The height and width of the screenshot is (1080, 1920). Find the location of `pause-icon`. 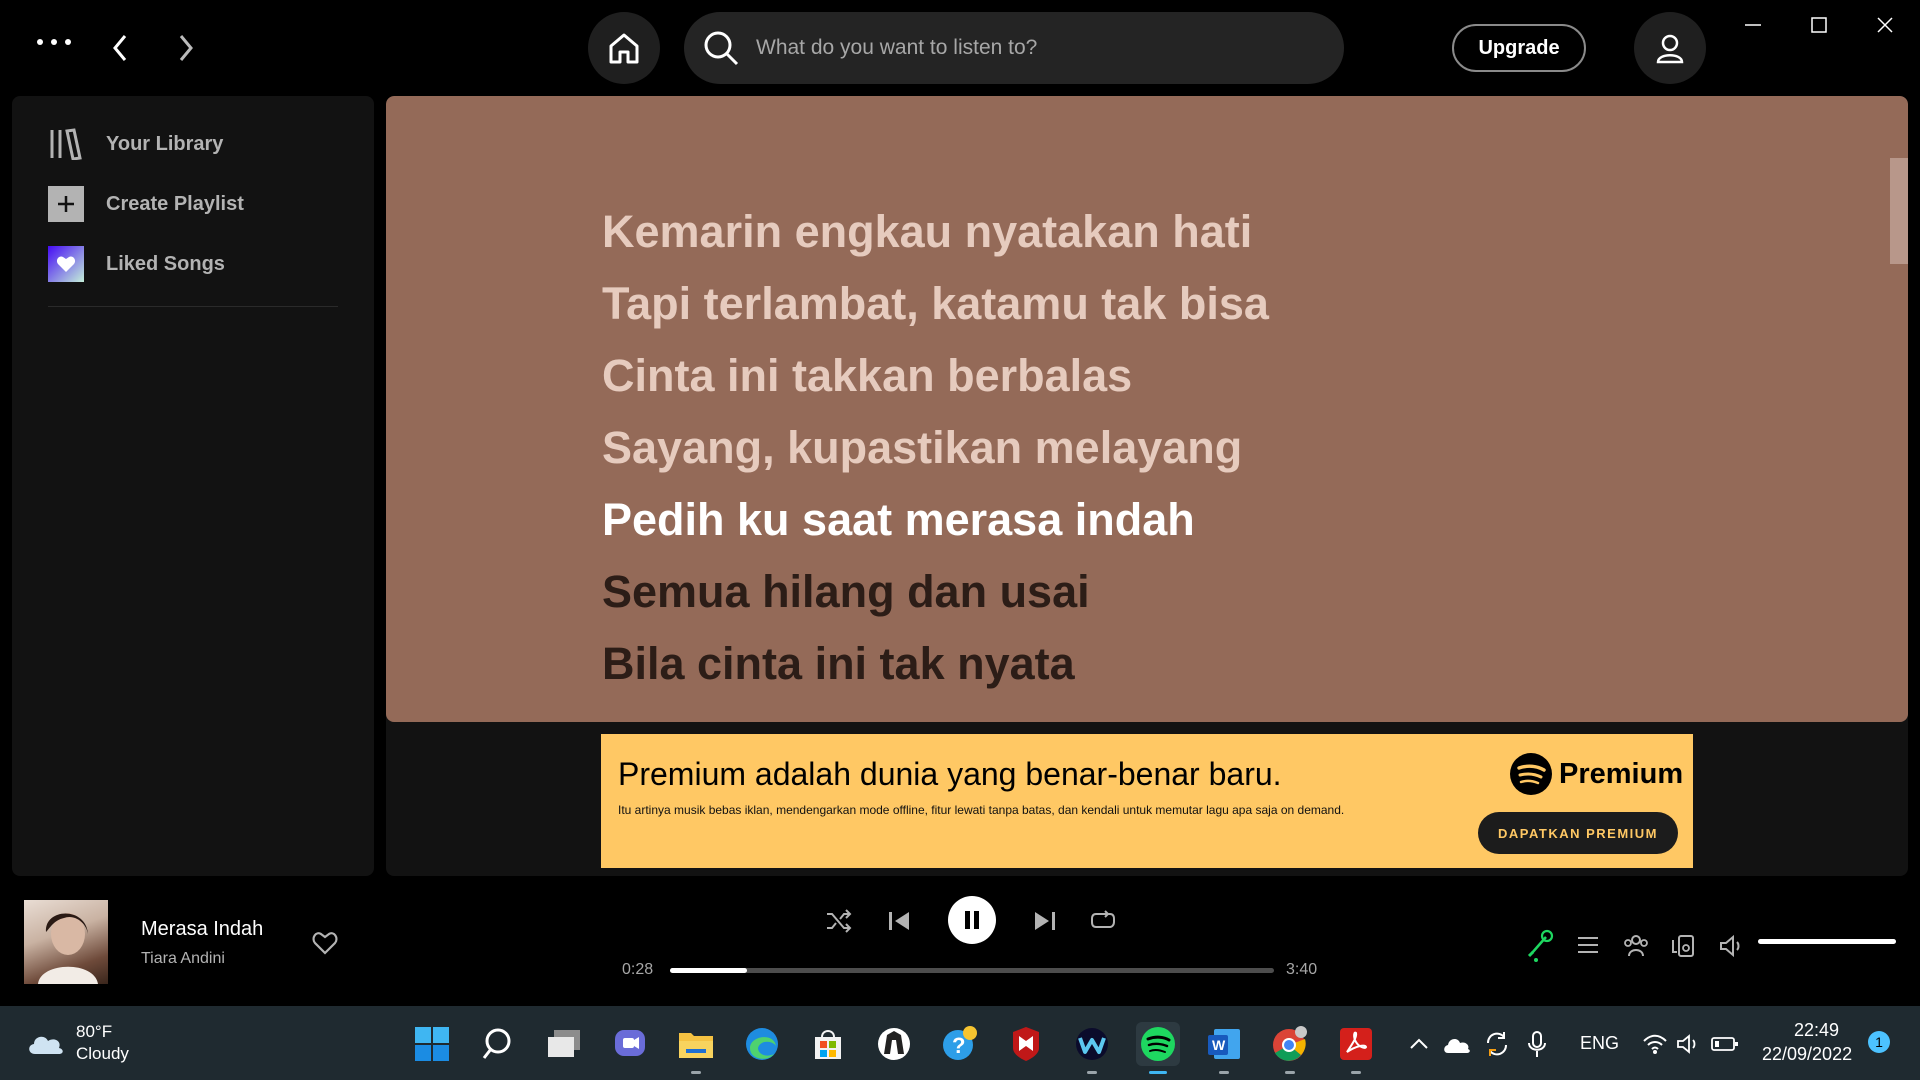

pause-icon is located at coordinates (972, 920).